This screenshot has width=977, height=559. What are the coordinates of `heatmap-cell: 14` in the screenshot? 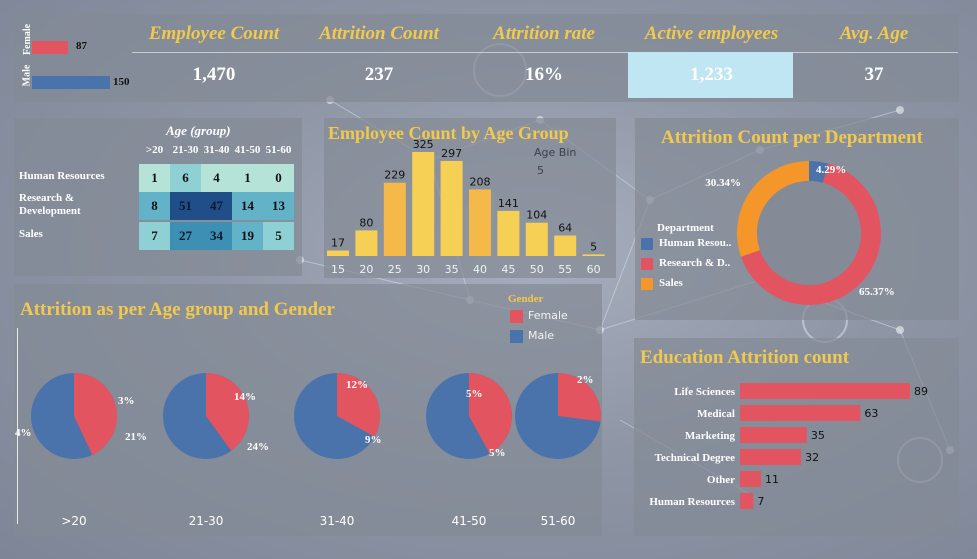 It's located at (247, 206).